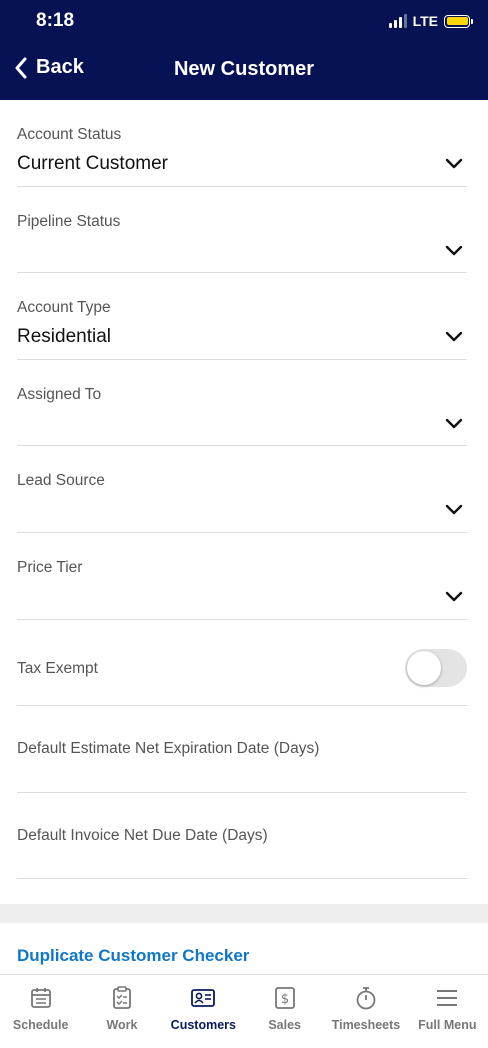 The image size is (488, 1048). What do you see at coordinates (59, 394) in the screenshot?
I see `field-label: Assigned To` at bounding box center [59, 394].